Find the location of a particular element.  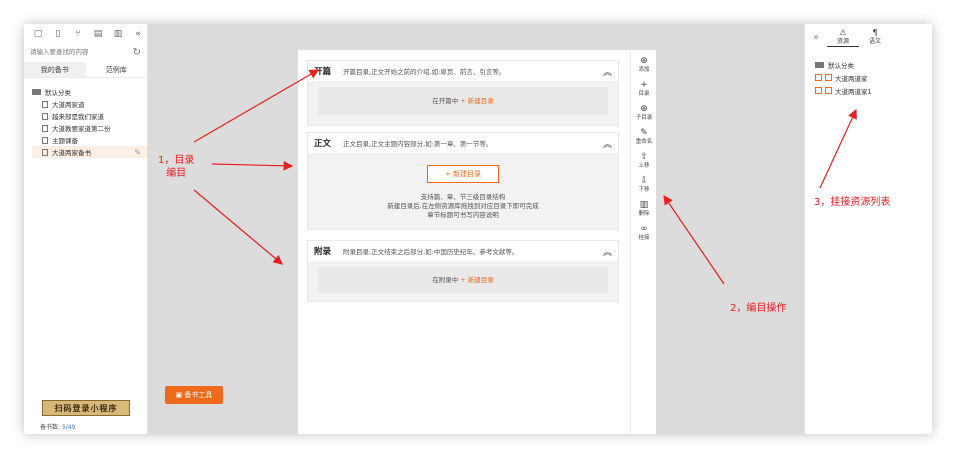

arrow-1a is located at coordinates (256, 106).